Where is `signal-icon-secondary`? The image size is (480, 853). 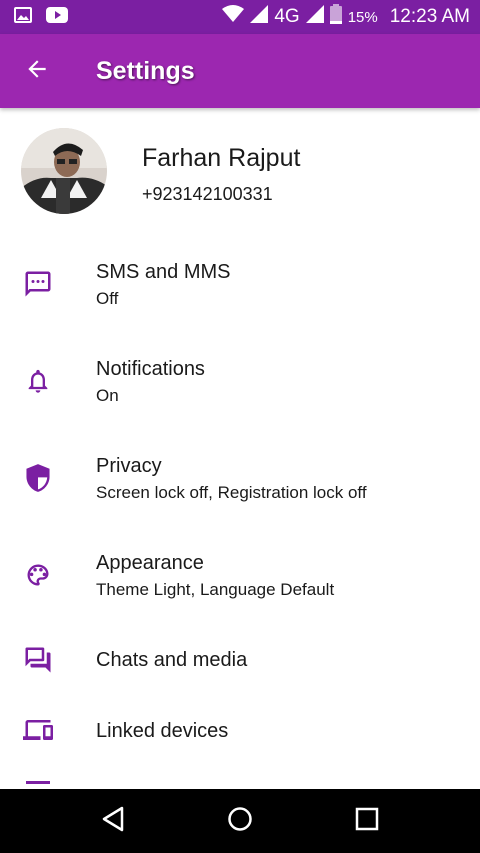
signal-icon-secondary is located at coordinates (314, 17).